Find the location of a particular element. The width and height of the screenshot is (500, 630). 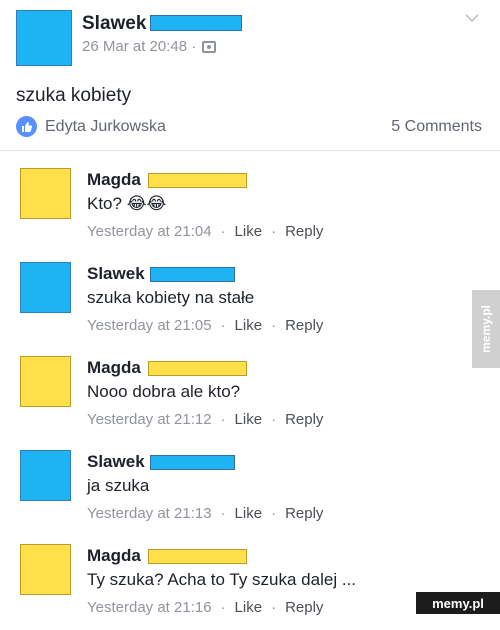

reaction-names: Edyta Jurkowska is located at coordinates (105, 127).